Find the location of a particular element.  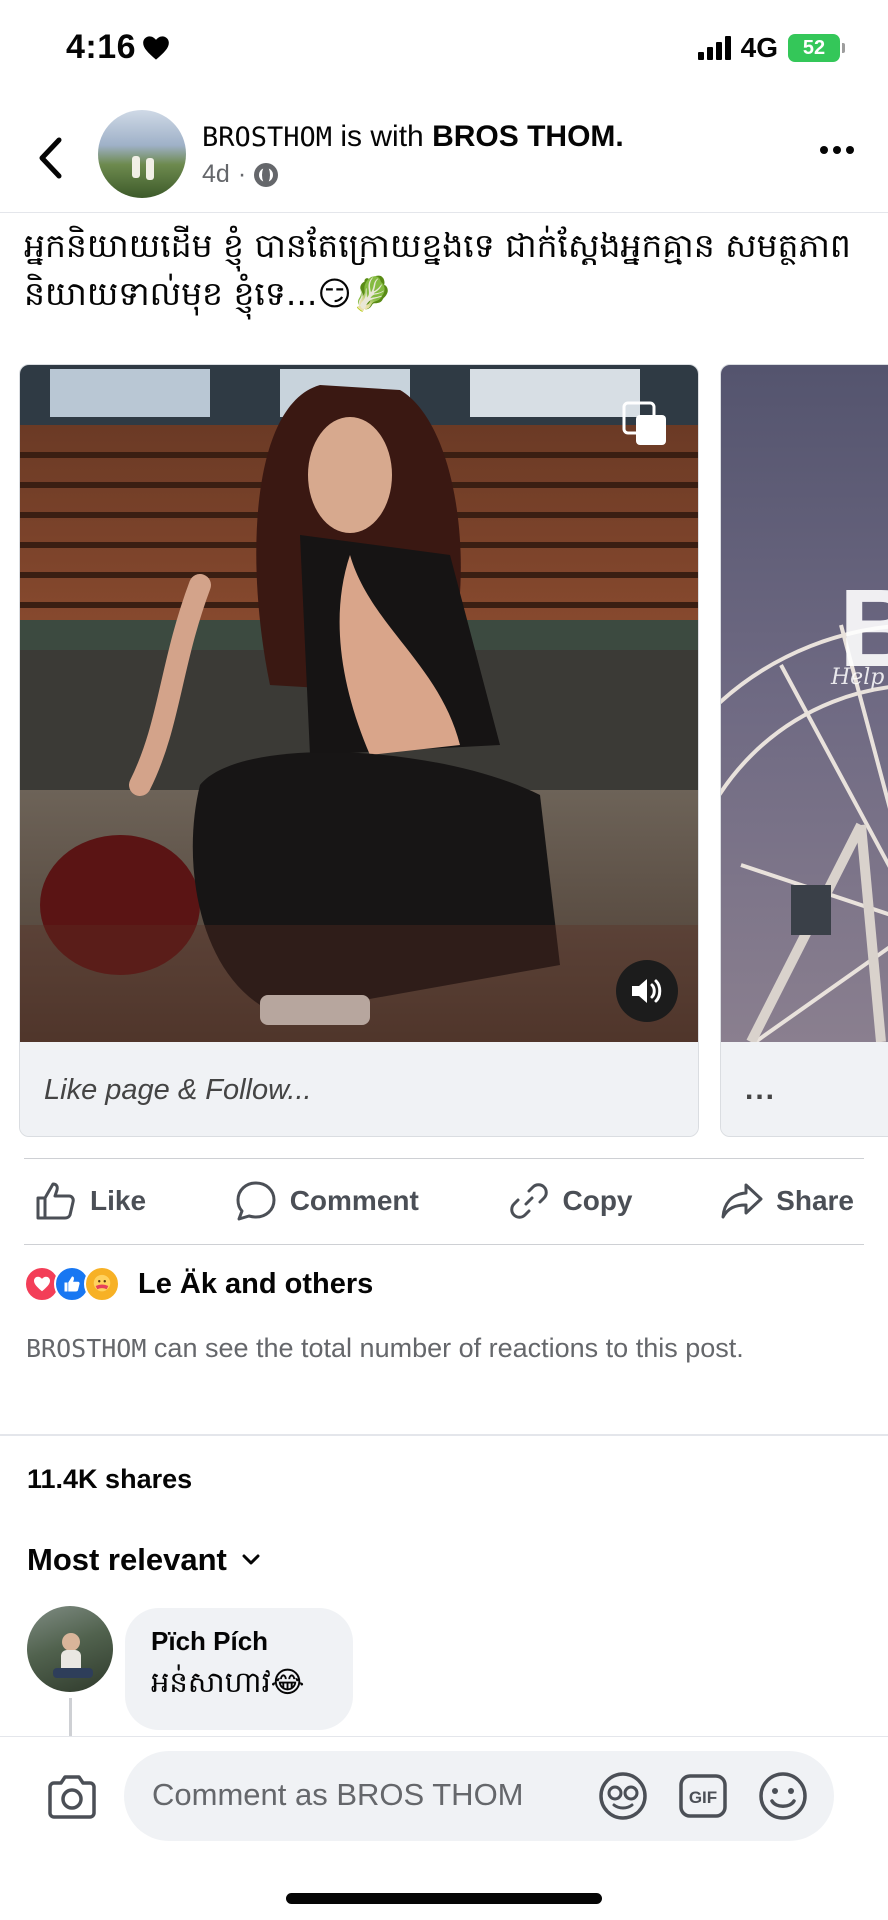

post-header: BROSTHOM is with BROS THOM. 4d · is located at coordinates (444, 158).